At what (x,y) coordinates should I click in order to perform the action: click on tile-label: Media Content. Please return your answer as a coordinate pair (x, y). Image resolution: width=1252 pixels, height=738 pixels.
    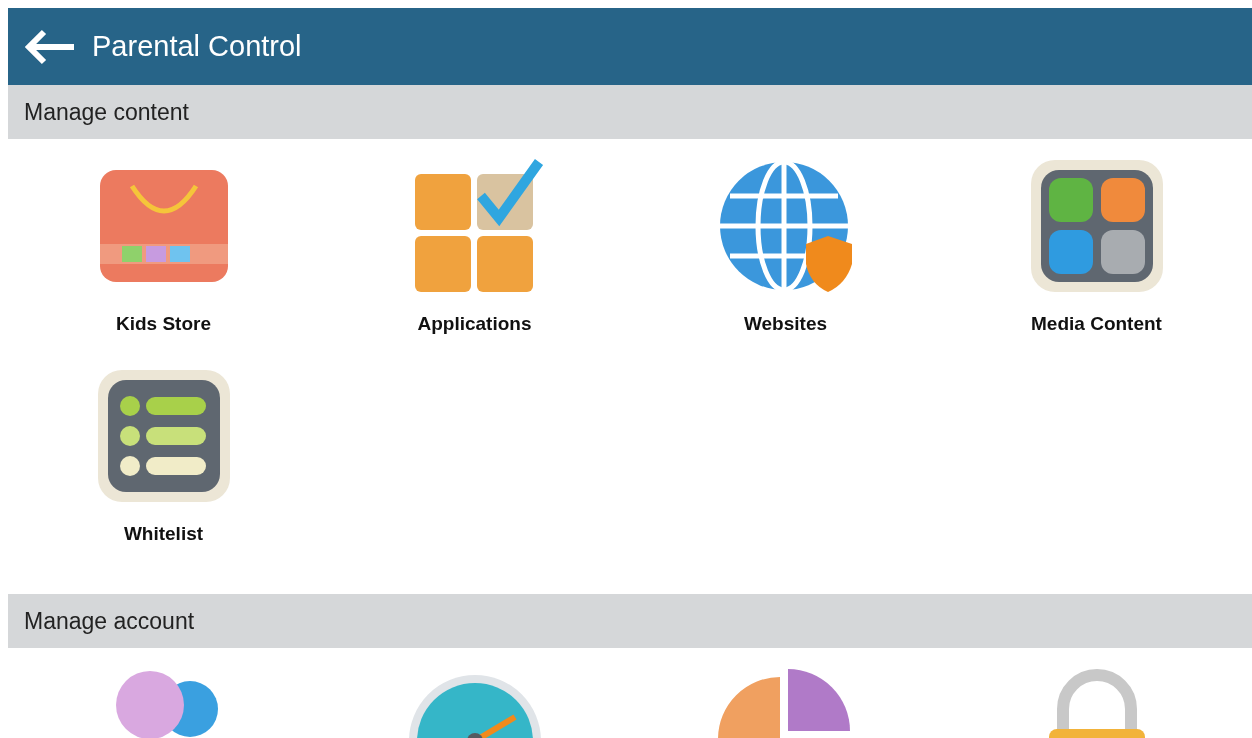
    Looking at the image, I should click on (1096, 324).